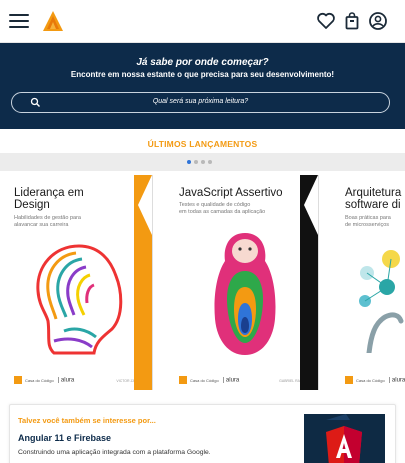  I want to click on suggestion-book-cover, so click(344, 438).